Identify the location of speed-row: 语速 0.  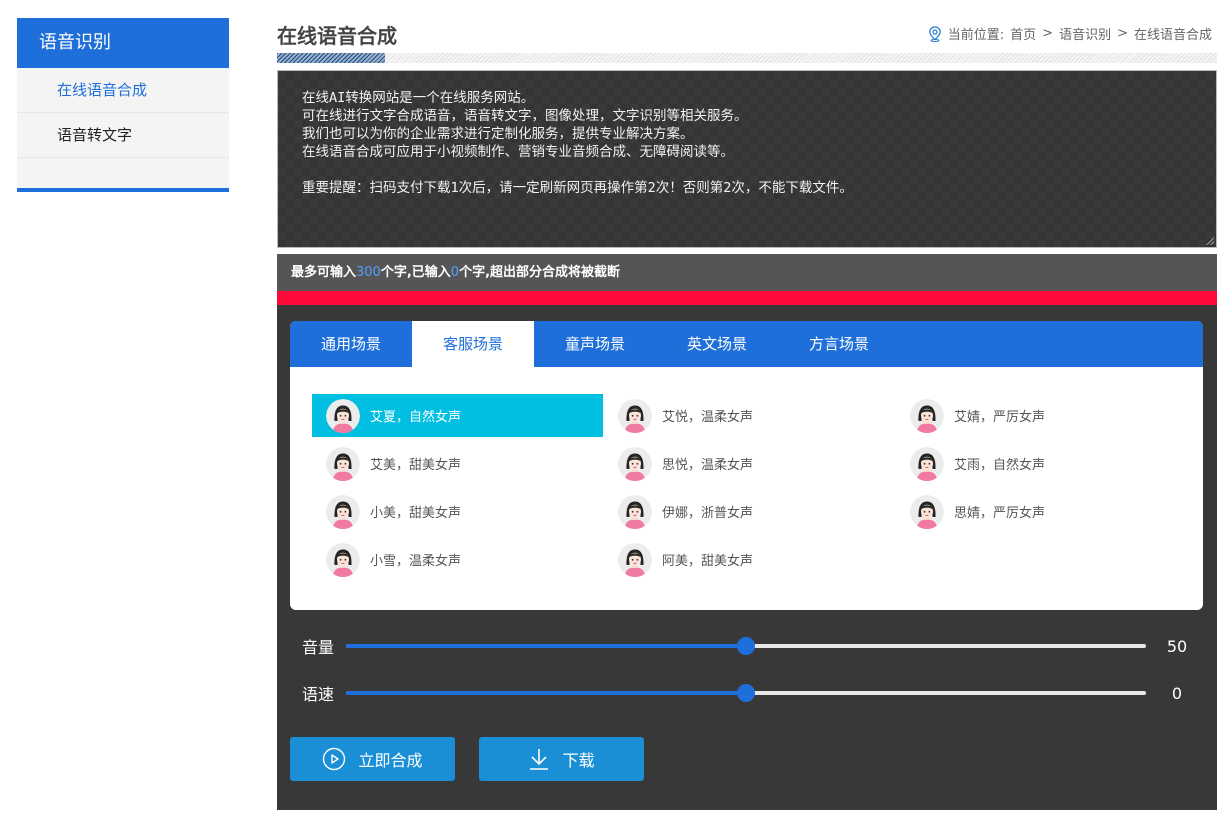
(747, 693).